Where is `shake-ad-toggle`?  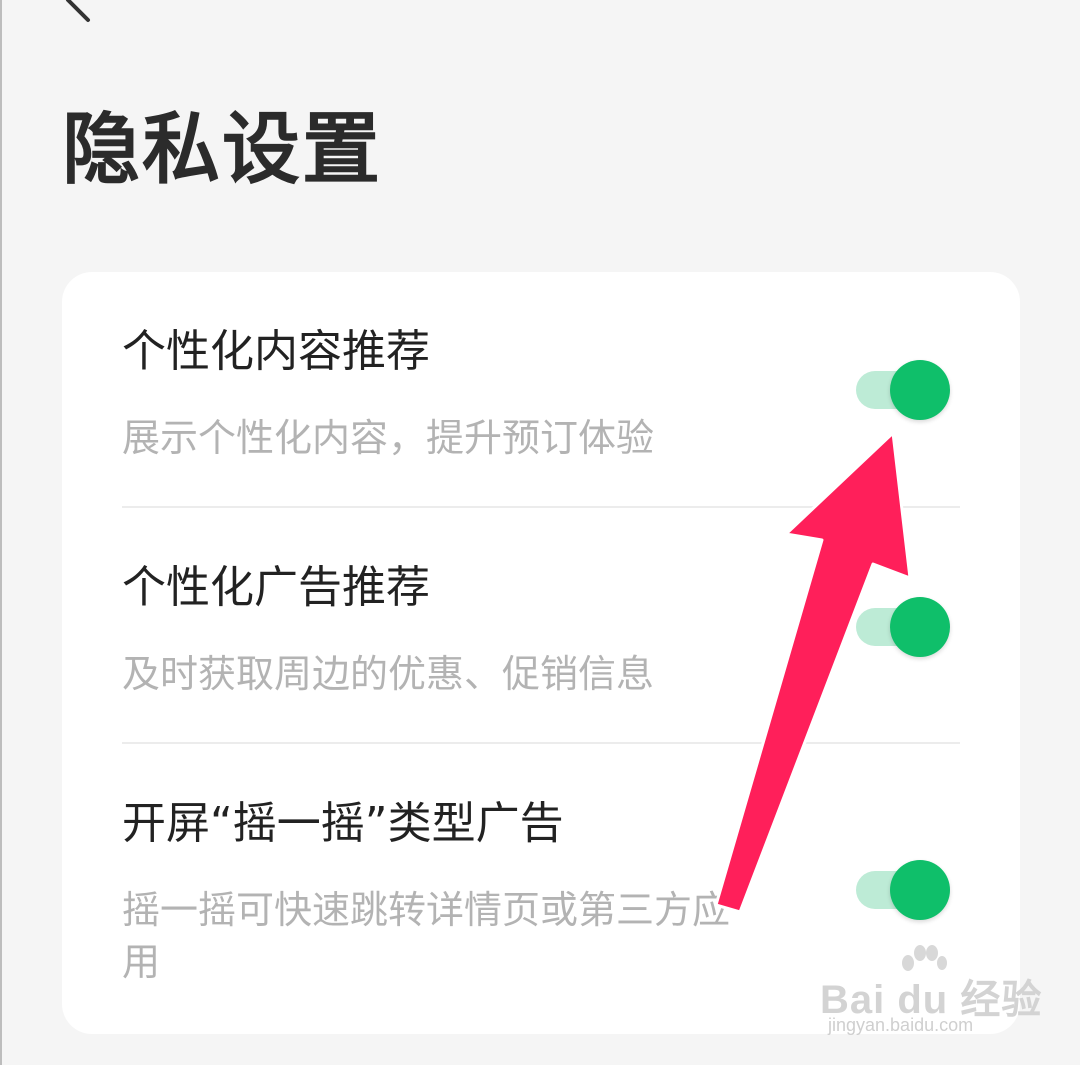
shake-ad-toggle is located at coordinates (902, 890).